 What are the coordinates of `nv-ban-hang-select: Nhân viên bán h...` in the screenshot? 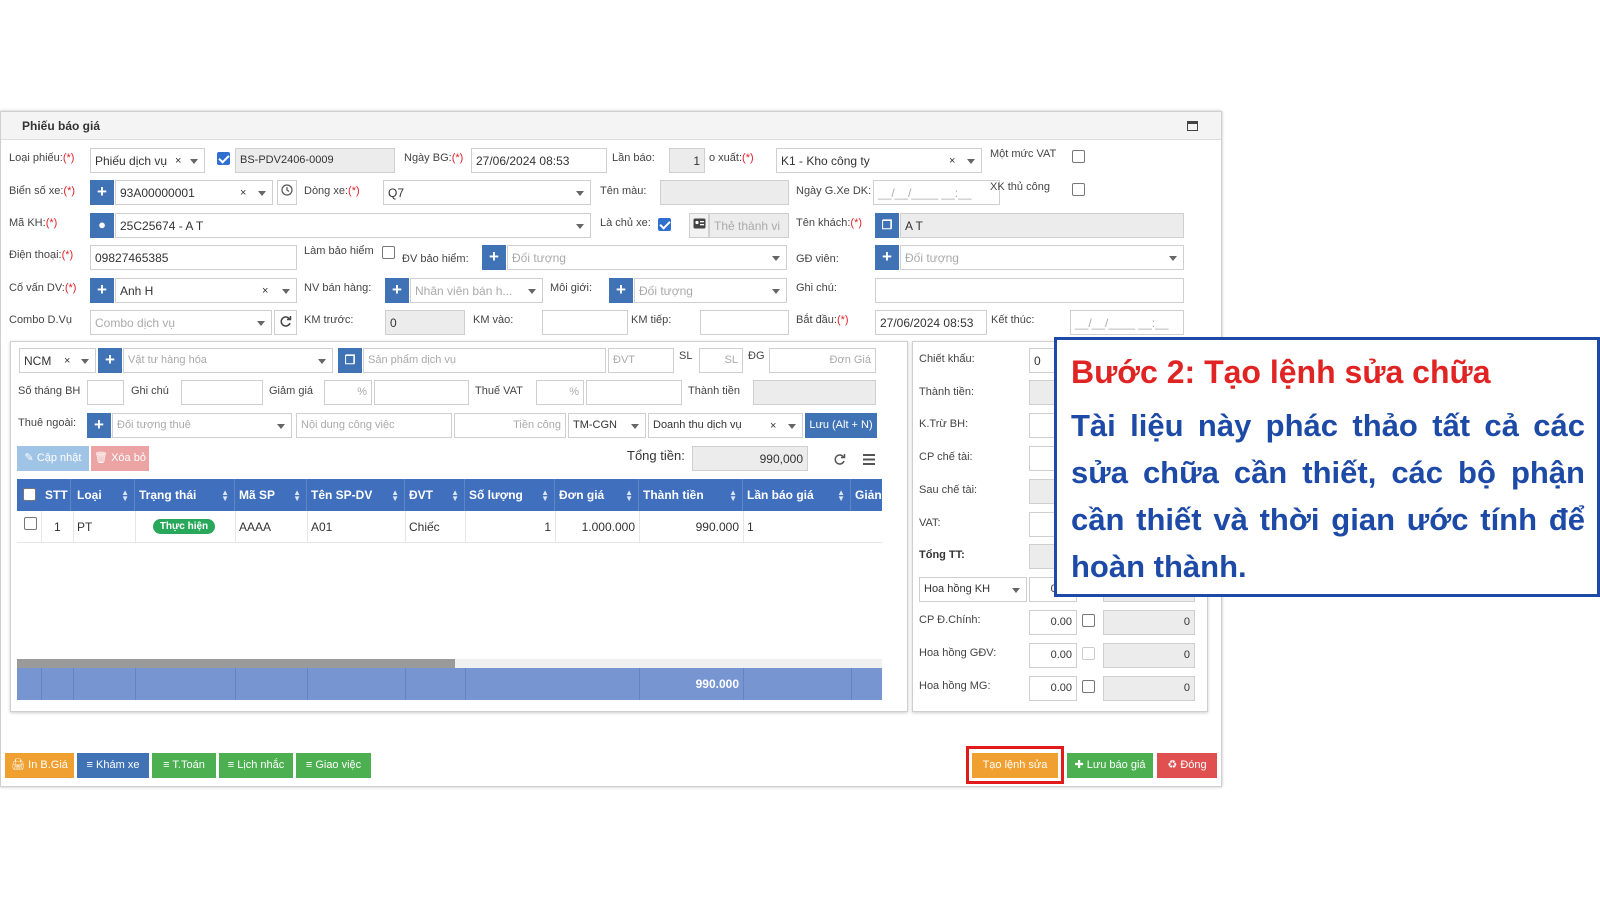 It's located at (476, 290).